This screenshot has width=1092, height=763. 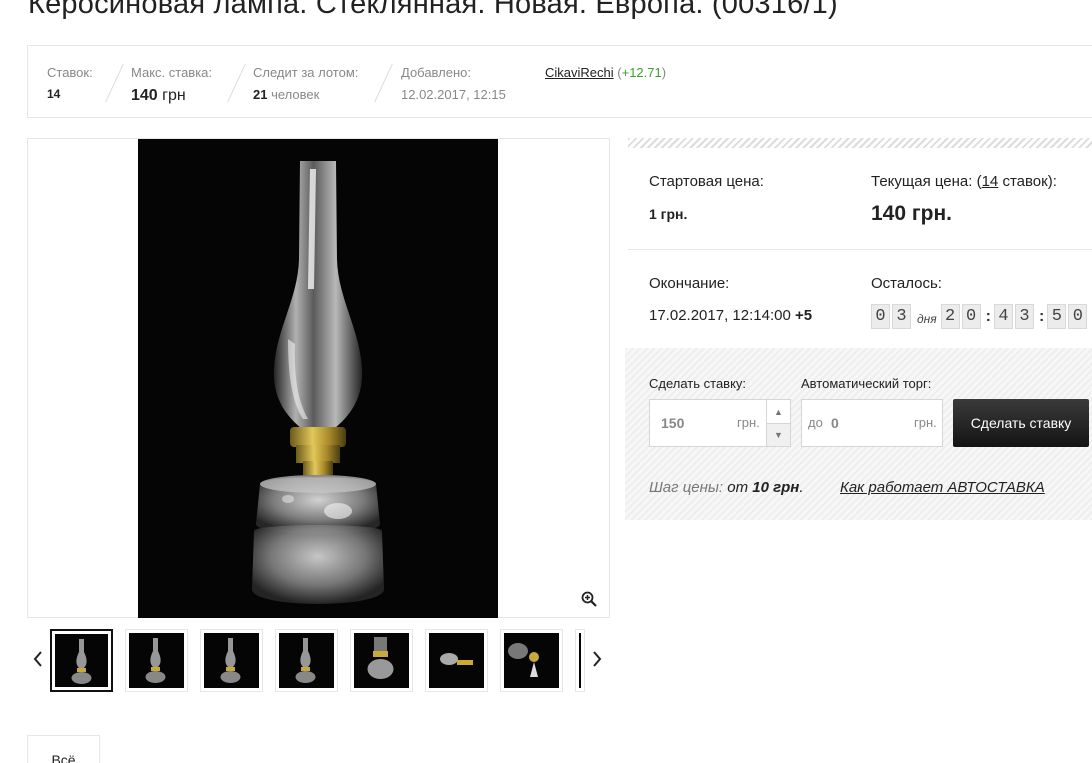 I want to click on current-price-label: Текущая цена: (14 ставок):, so click(x=964, y=181).